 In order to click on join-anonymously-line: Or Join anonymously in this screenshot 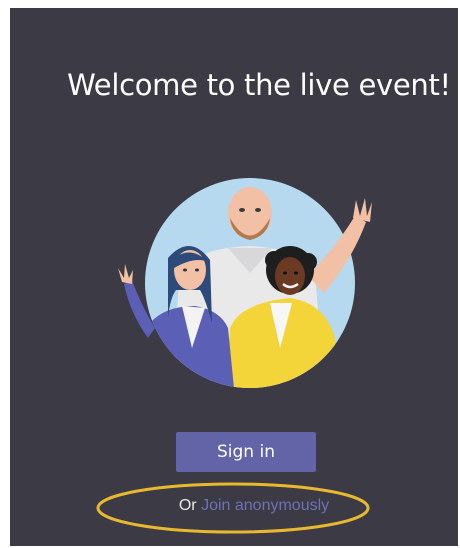, I will do `click(234, 506)`.